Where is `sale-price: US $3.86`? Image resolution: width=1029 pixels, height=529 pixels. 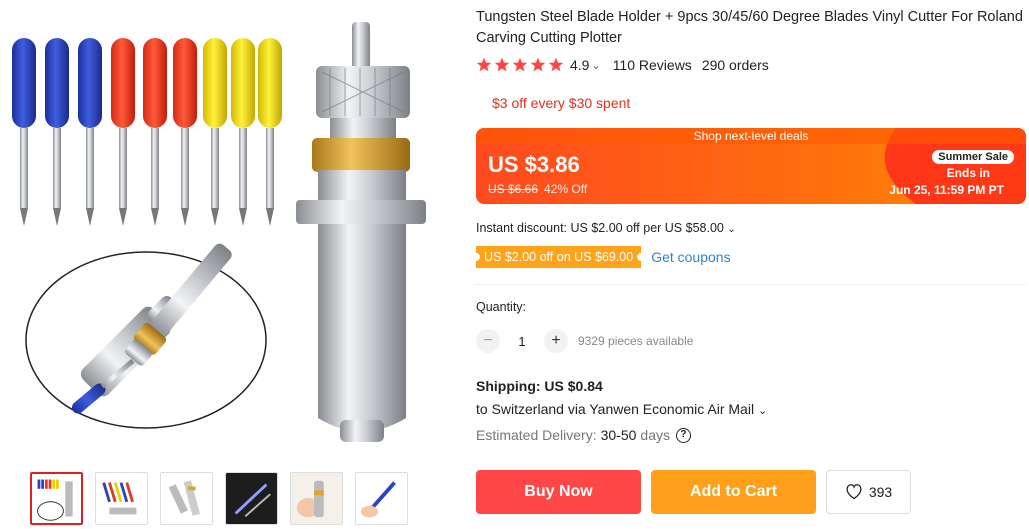 sale-price: US $3.86 is located at coordinates (534, 164).